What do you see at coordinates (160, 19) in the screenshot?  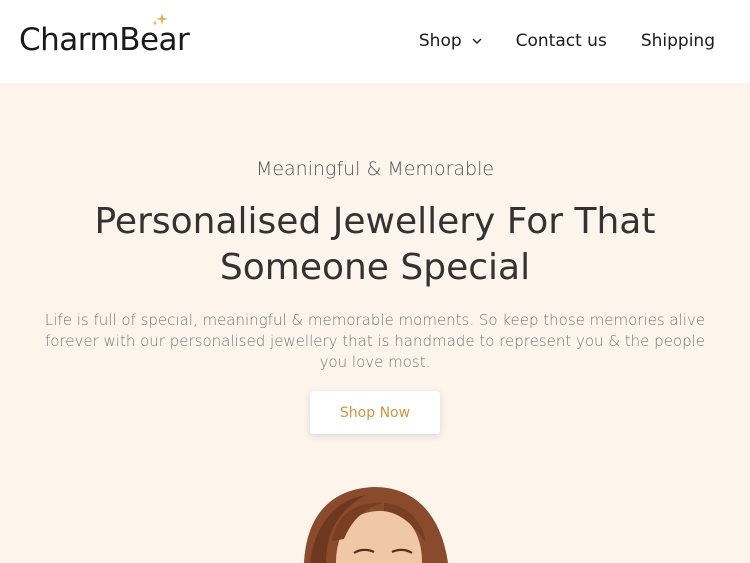 I see `sparkle-icon` at bounding box center [160, 19].